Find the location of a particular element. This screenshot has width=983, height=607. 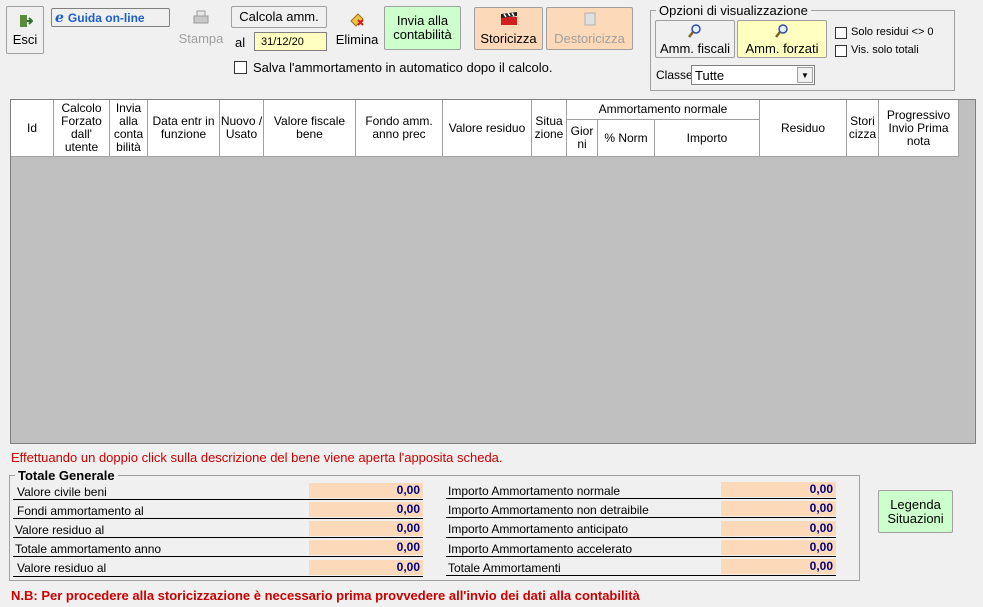

exit-button: Esci is located at coordinates (25, 30).